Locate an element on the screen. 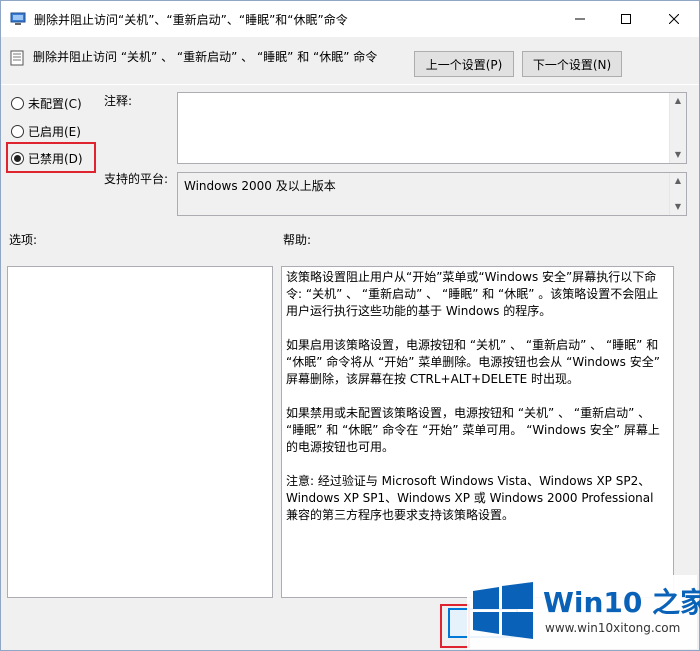 This screenshot has height=651, width=700. radio-label: 未配置(C) is located at coordinates (55, 103).